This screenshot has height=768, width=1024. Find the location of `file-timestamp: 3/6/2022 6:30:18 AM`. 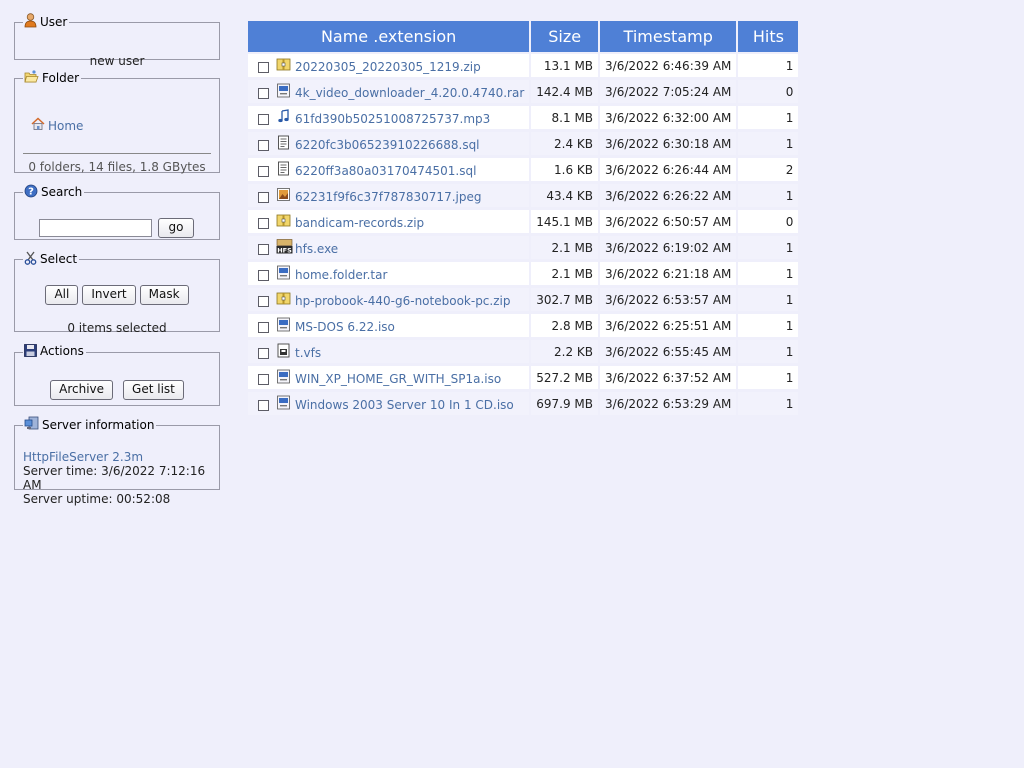

file-timestamp: 3/6/2022 6:30:18 AM is located at coordinates (668, 145).